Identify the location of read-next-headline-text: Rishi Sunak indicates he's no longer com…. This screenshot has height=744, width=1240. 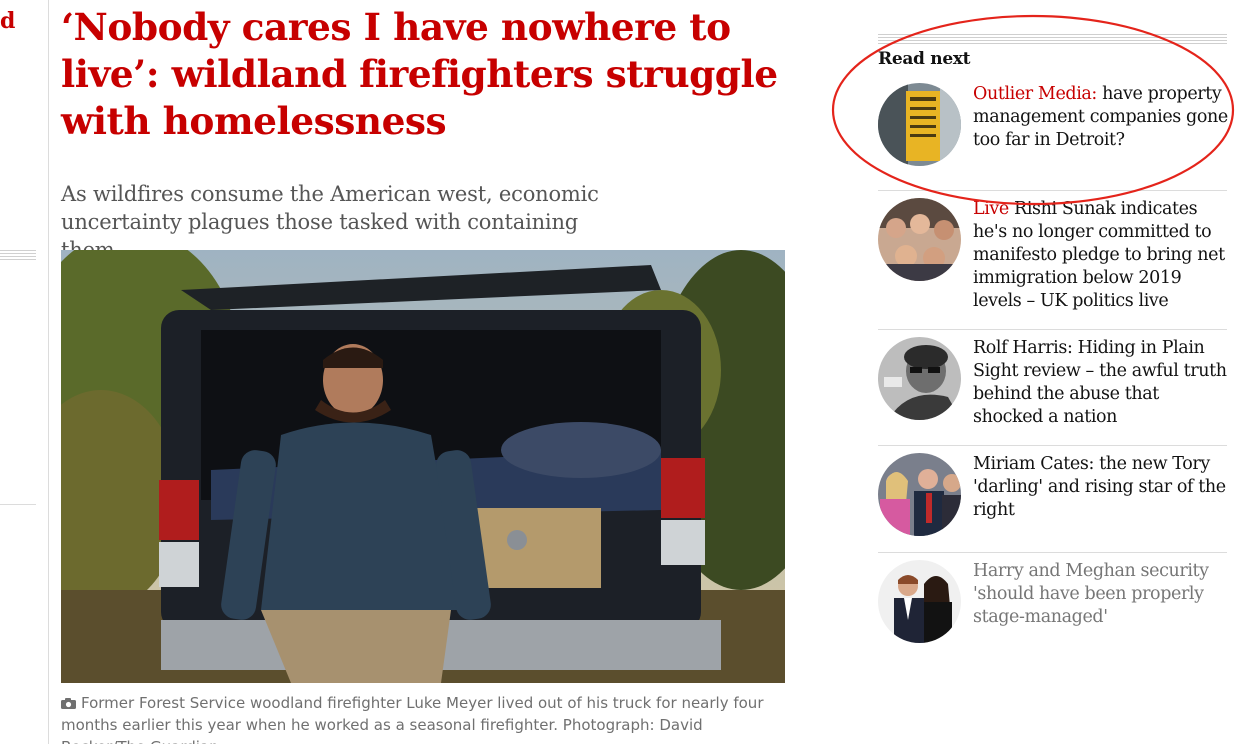
(1099, 255).